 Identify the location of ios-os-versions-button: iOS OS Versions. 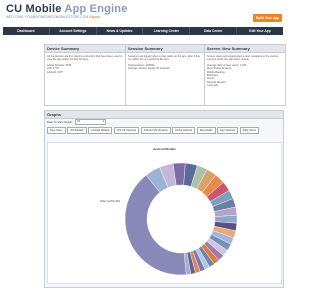
(126, 130).